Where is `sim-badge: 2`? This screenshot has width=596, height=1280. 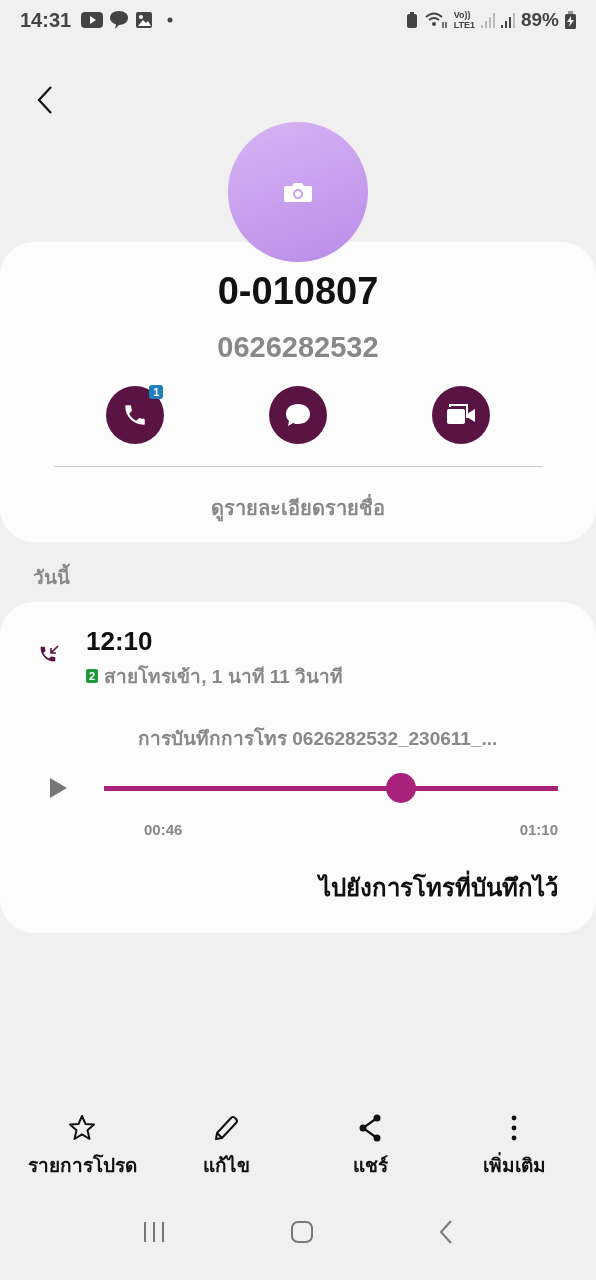 sim-badge: 2 is located at coordinates (92, 676).